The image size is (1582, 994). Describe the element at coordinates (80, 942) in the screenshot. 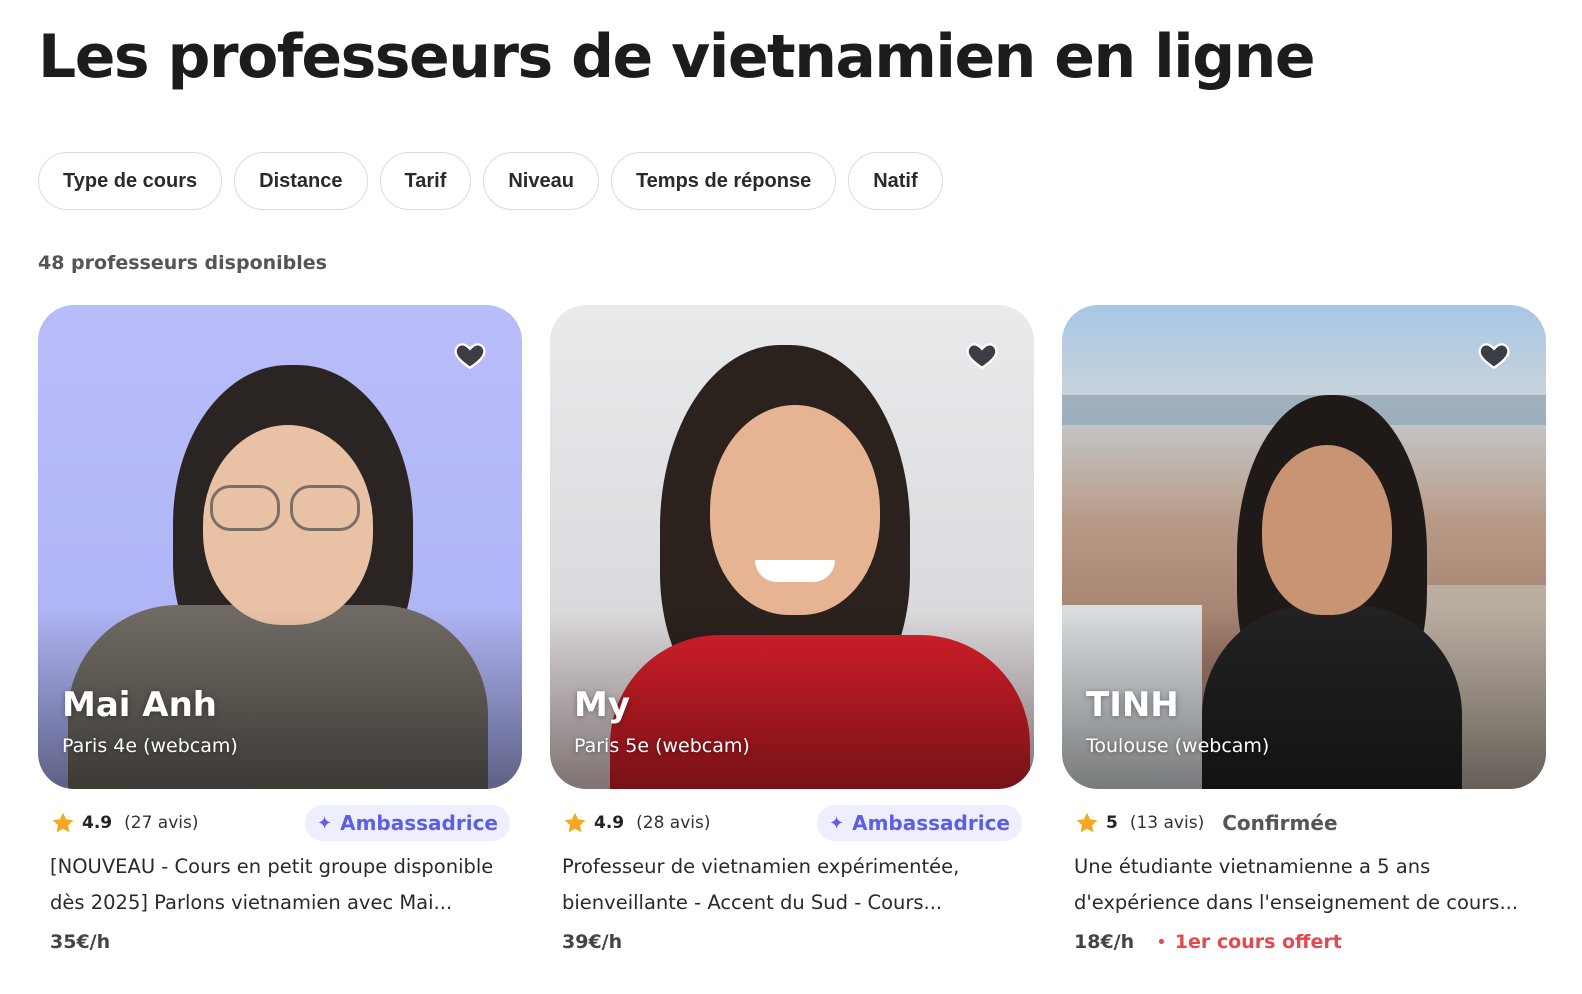

I see `teacher-price: 35€/h` at that location.